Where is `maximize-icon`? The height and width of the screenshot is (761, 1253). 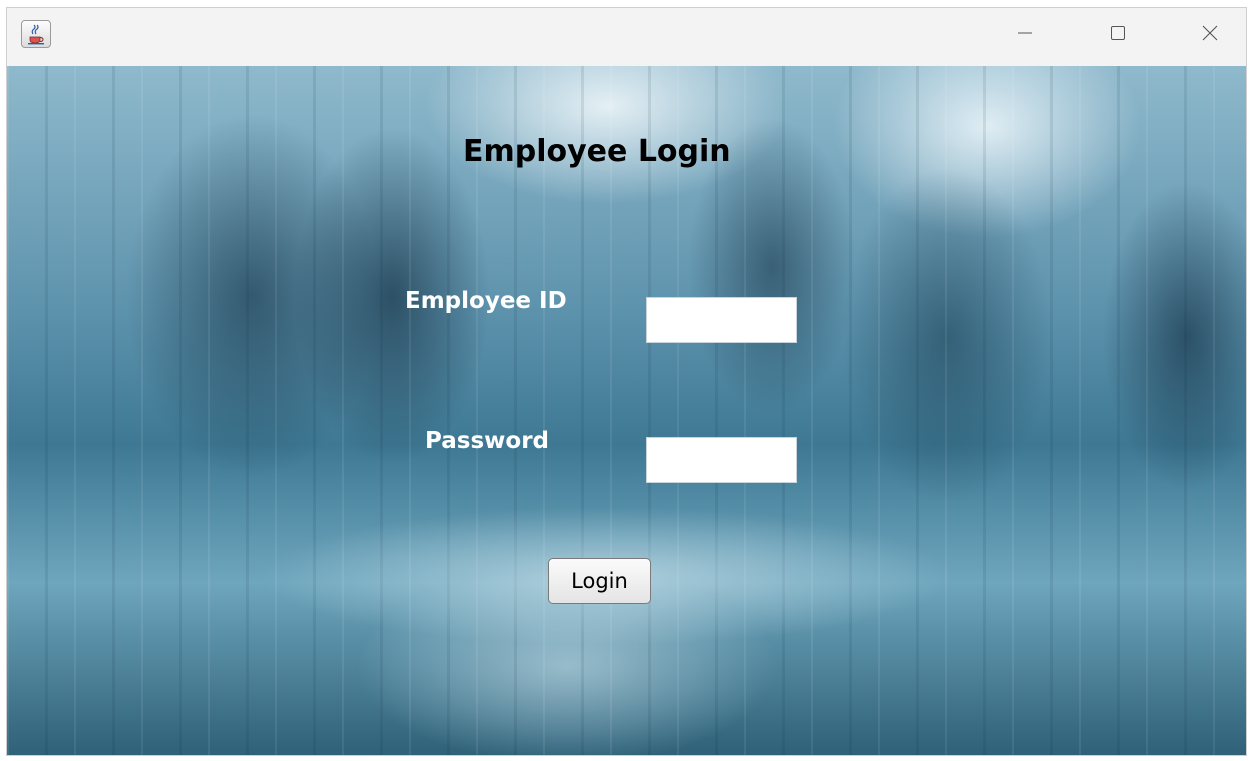 maximize-icon is located at coordinates (1118, 35).